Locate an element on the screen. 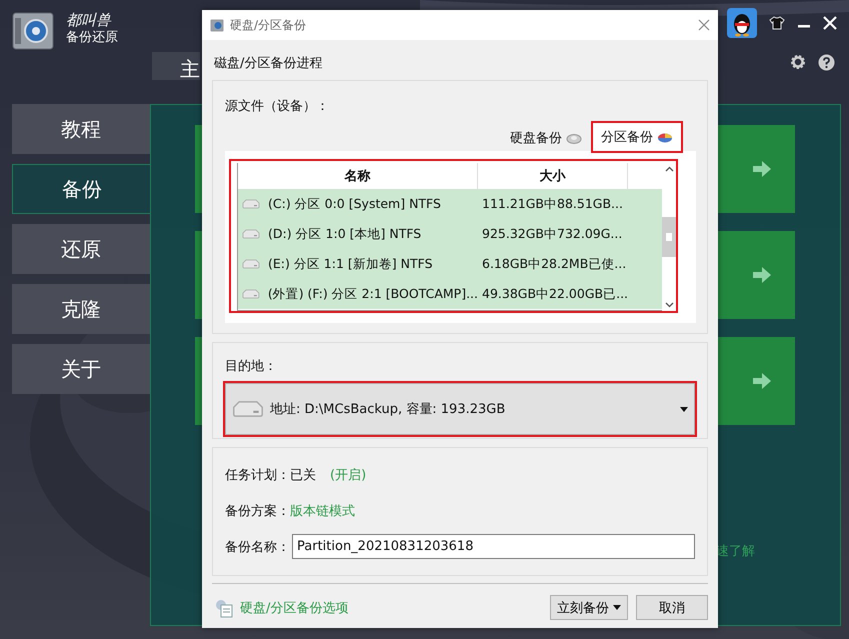 Image resolution: width=849 pixels, height=639 pixels. nav-item: 教程 is located at coordinates (81, 129).